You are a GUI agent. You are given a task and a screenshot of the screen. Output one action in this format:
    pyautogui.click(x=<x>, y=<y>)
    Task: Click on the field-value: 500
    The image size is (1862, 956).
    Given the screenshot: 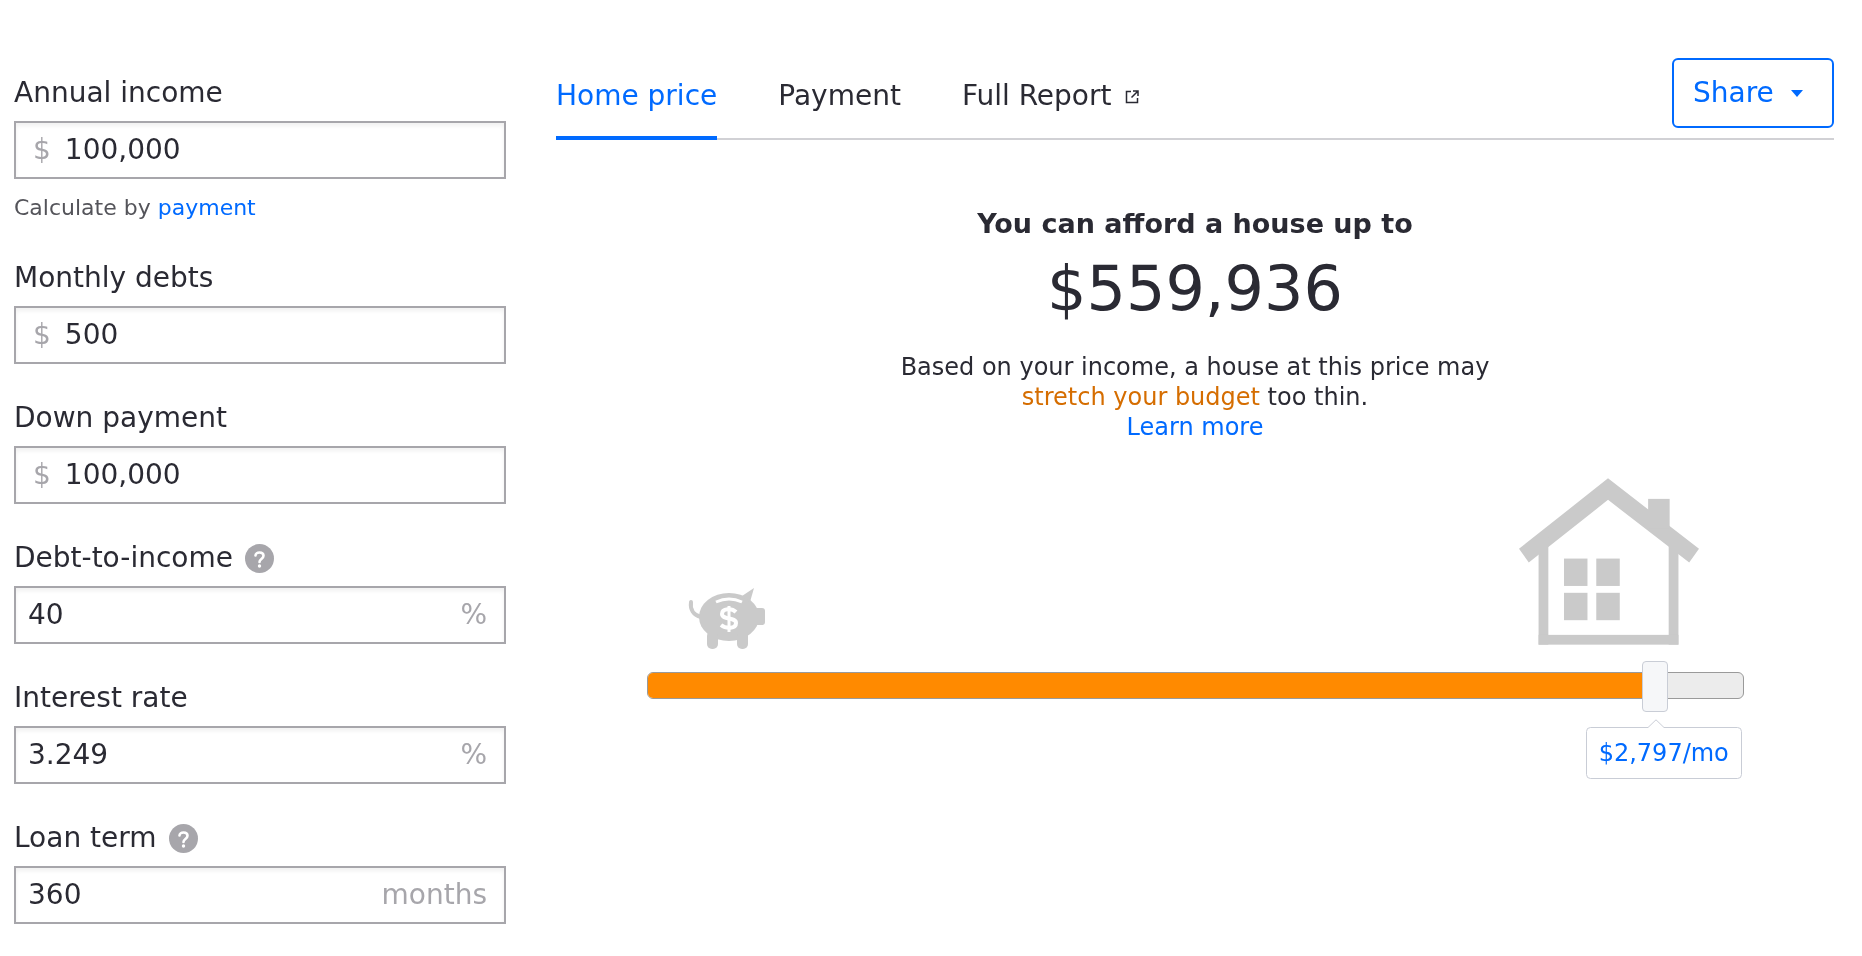 What is the action you would take?
    pyautogui.click(x=91, y=335)
    